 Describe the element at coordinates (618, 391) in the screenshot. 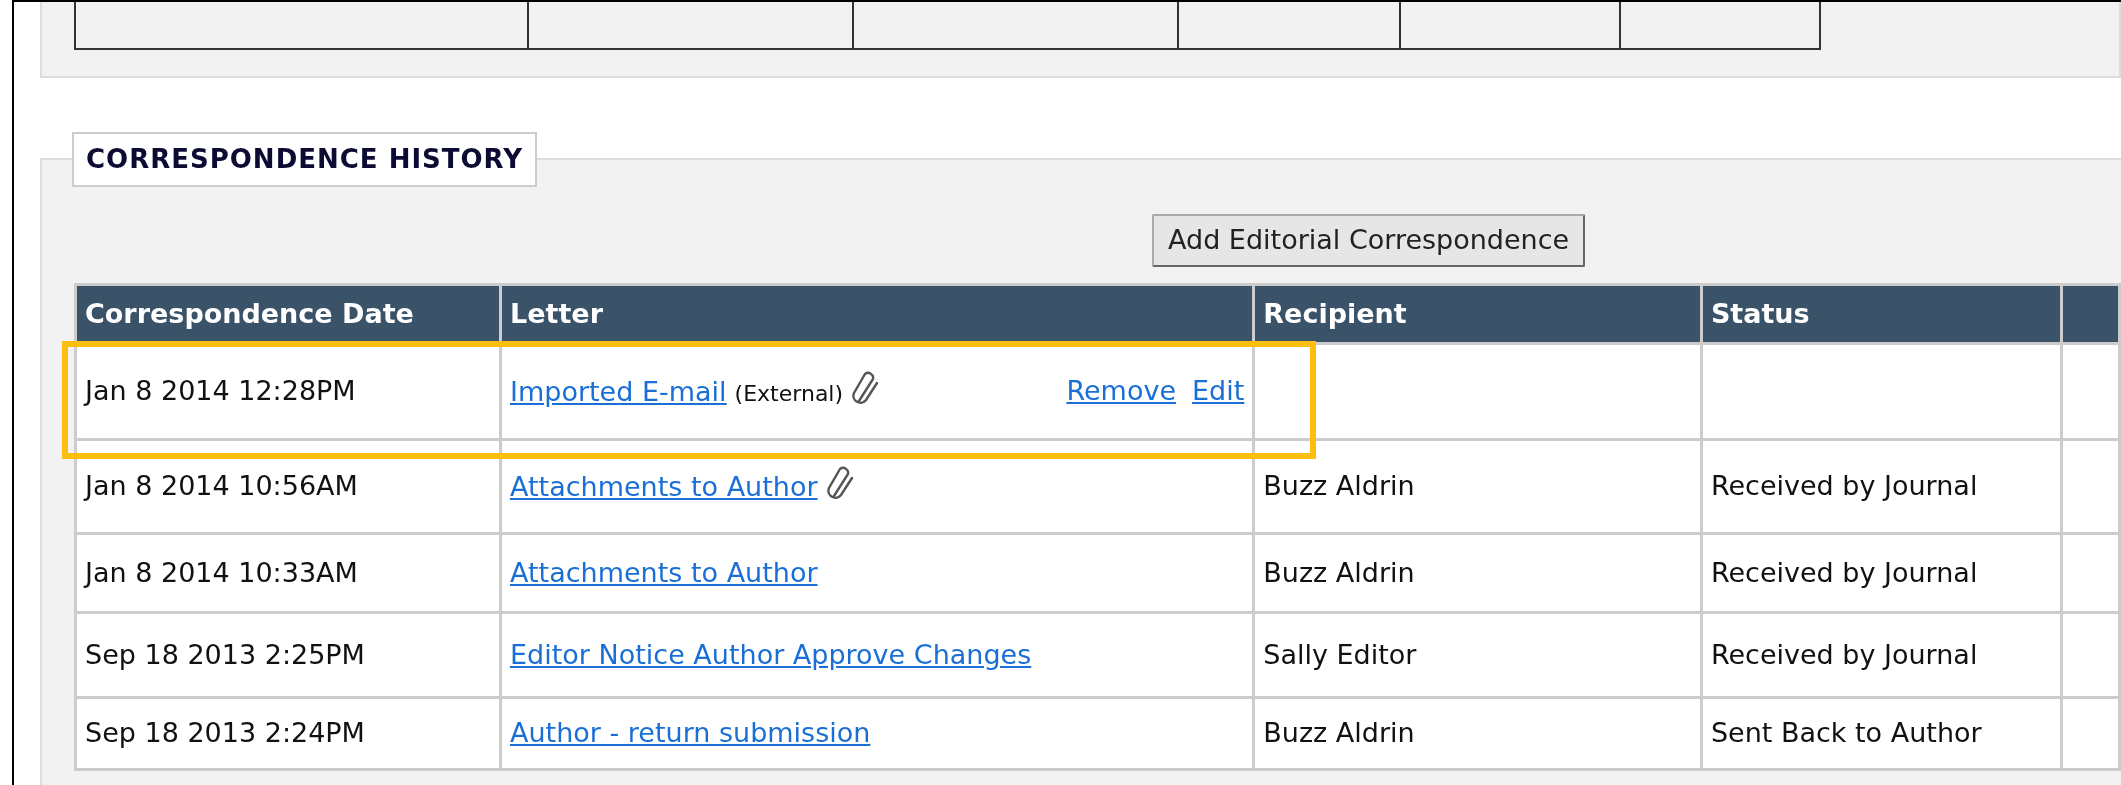

I see `letter-link: Imported E-mail` at that location.